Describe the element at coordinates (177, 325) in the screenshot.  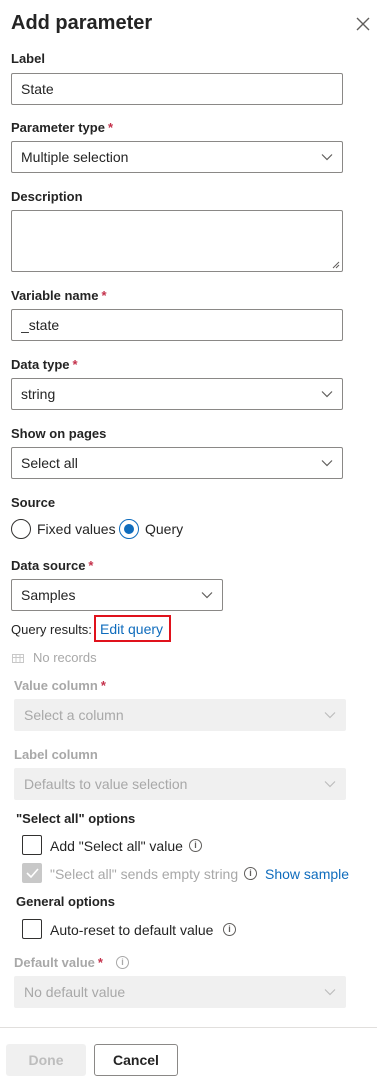
I see `variable-name-input: _state` at that location.